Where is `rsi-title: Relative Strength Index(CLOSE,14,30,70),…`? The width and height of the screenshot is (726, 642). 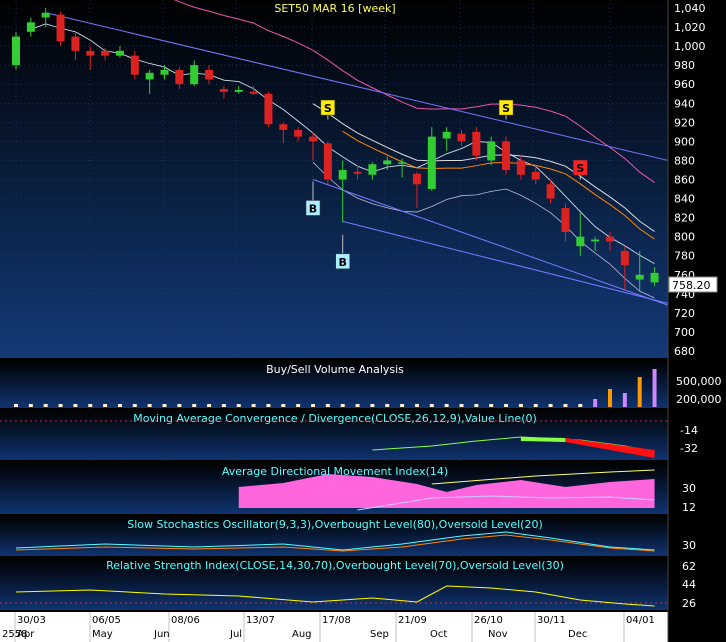 rsi-title: Relative Strength Index(CLOSE,14,30,70),… is located at coordinates (335, 565).